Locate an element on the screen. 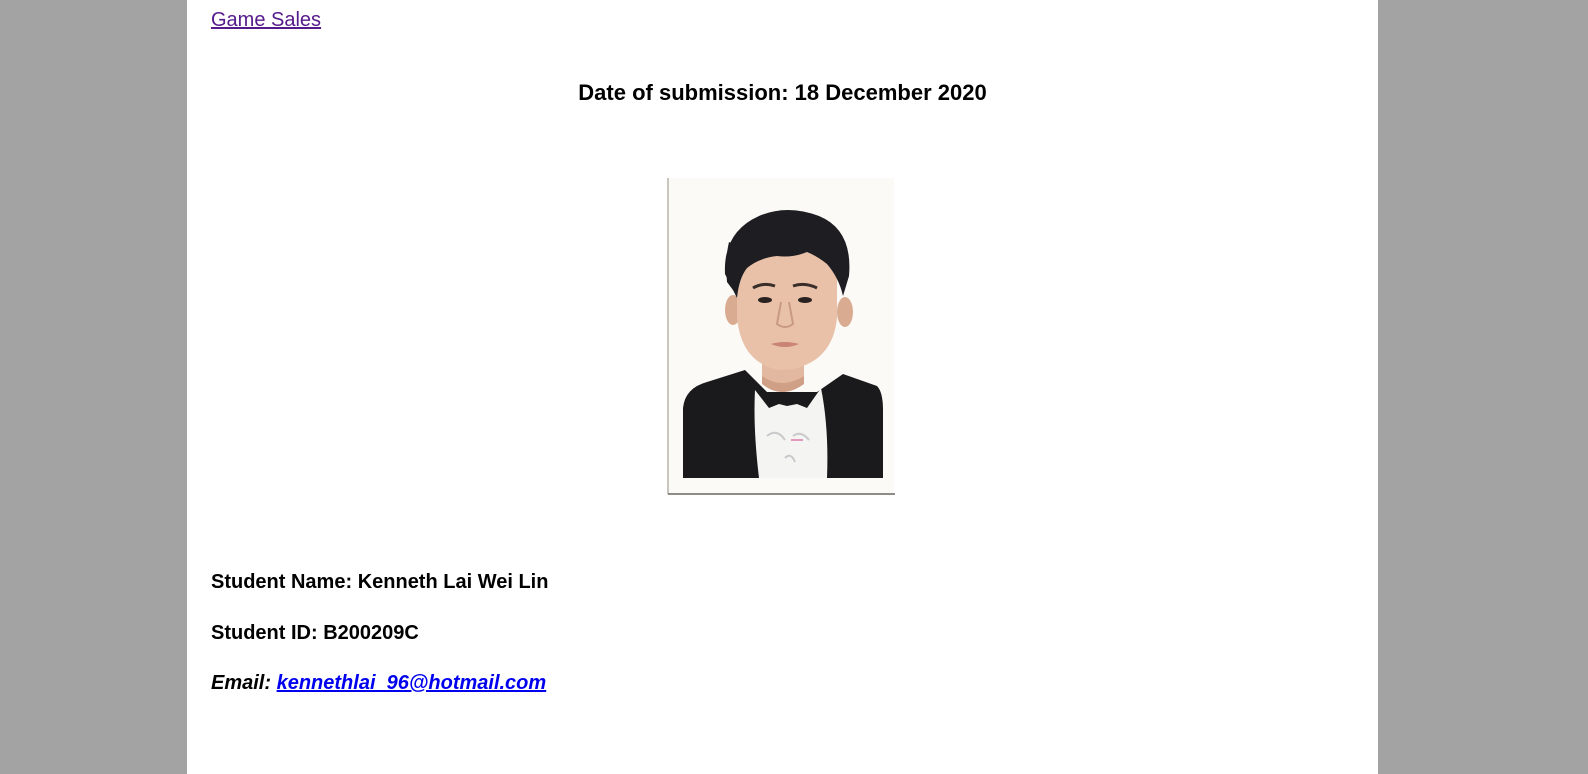  student-name-label: Student Name: is located at coordinates (282, 582).